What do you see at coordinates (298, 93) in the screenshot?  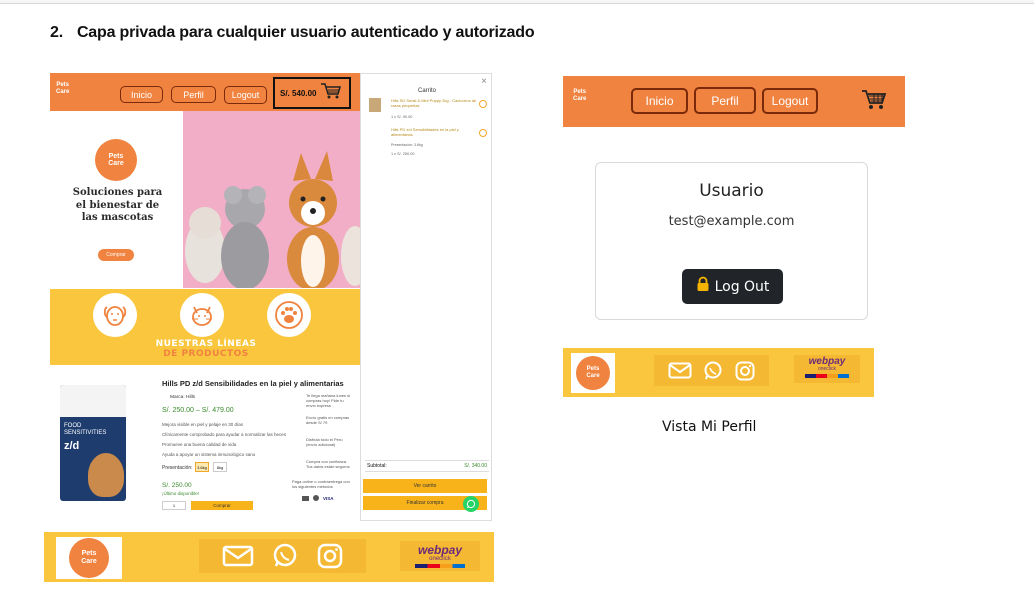 I see `cart-total-amount: S/. 540.00` at bounding box center [298, 93].